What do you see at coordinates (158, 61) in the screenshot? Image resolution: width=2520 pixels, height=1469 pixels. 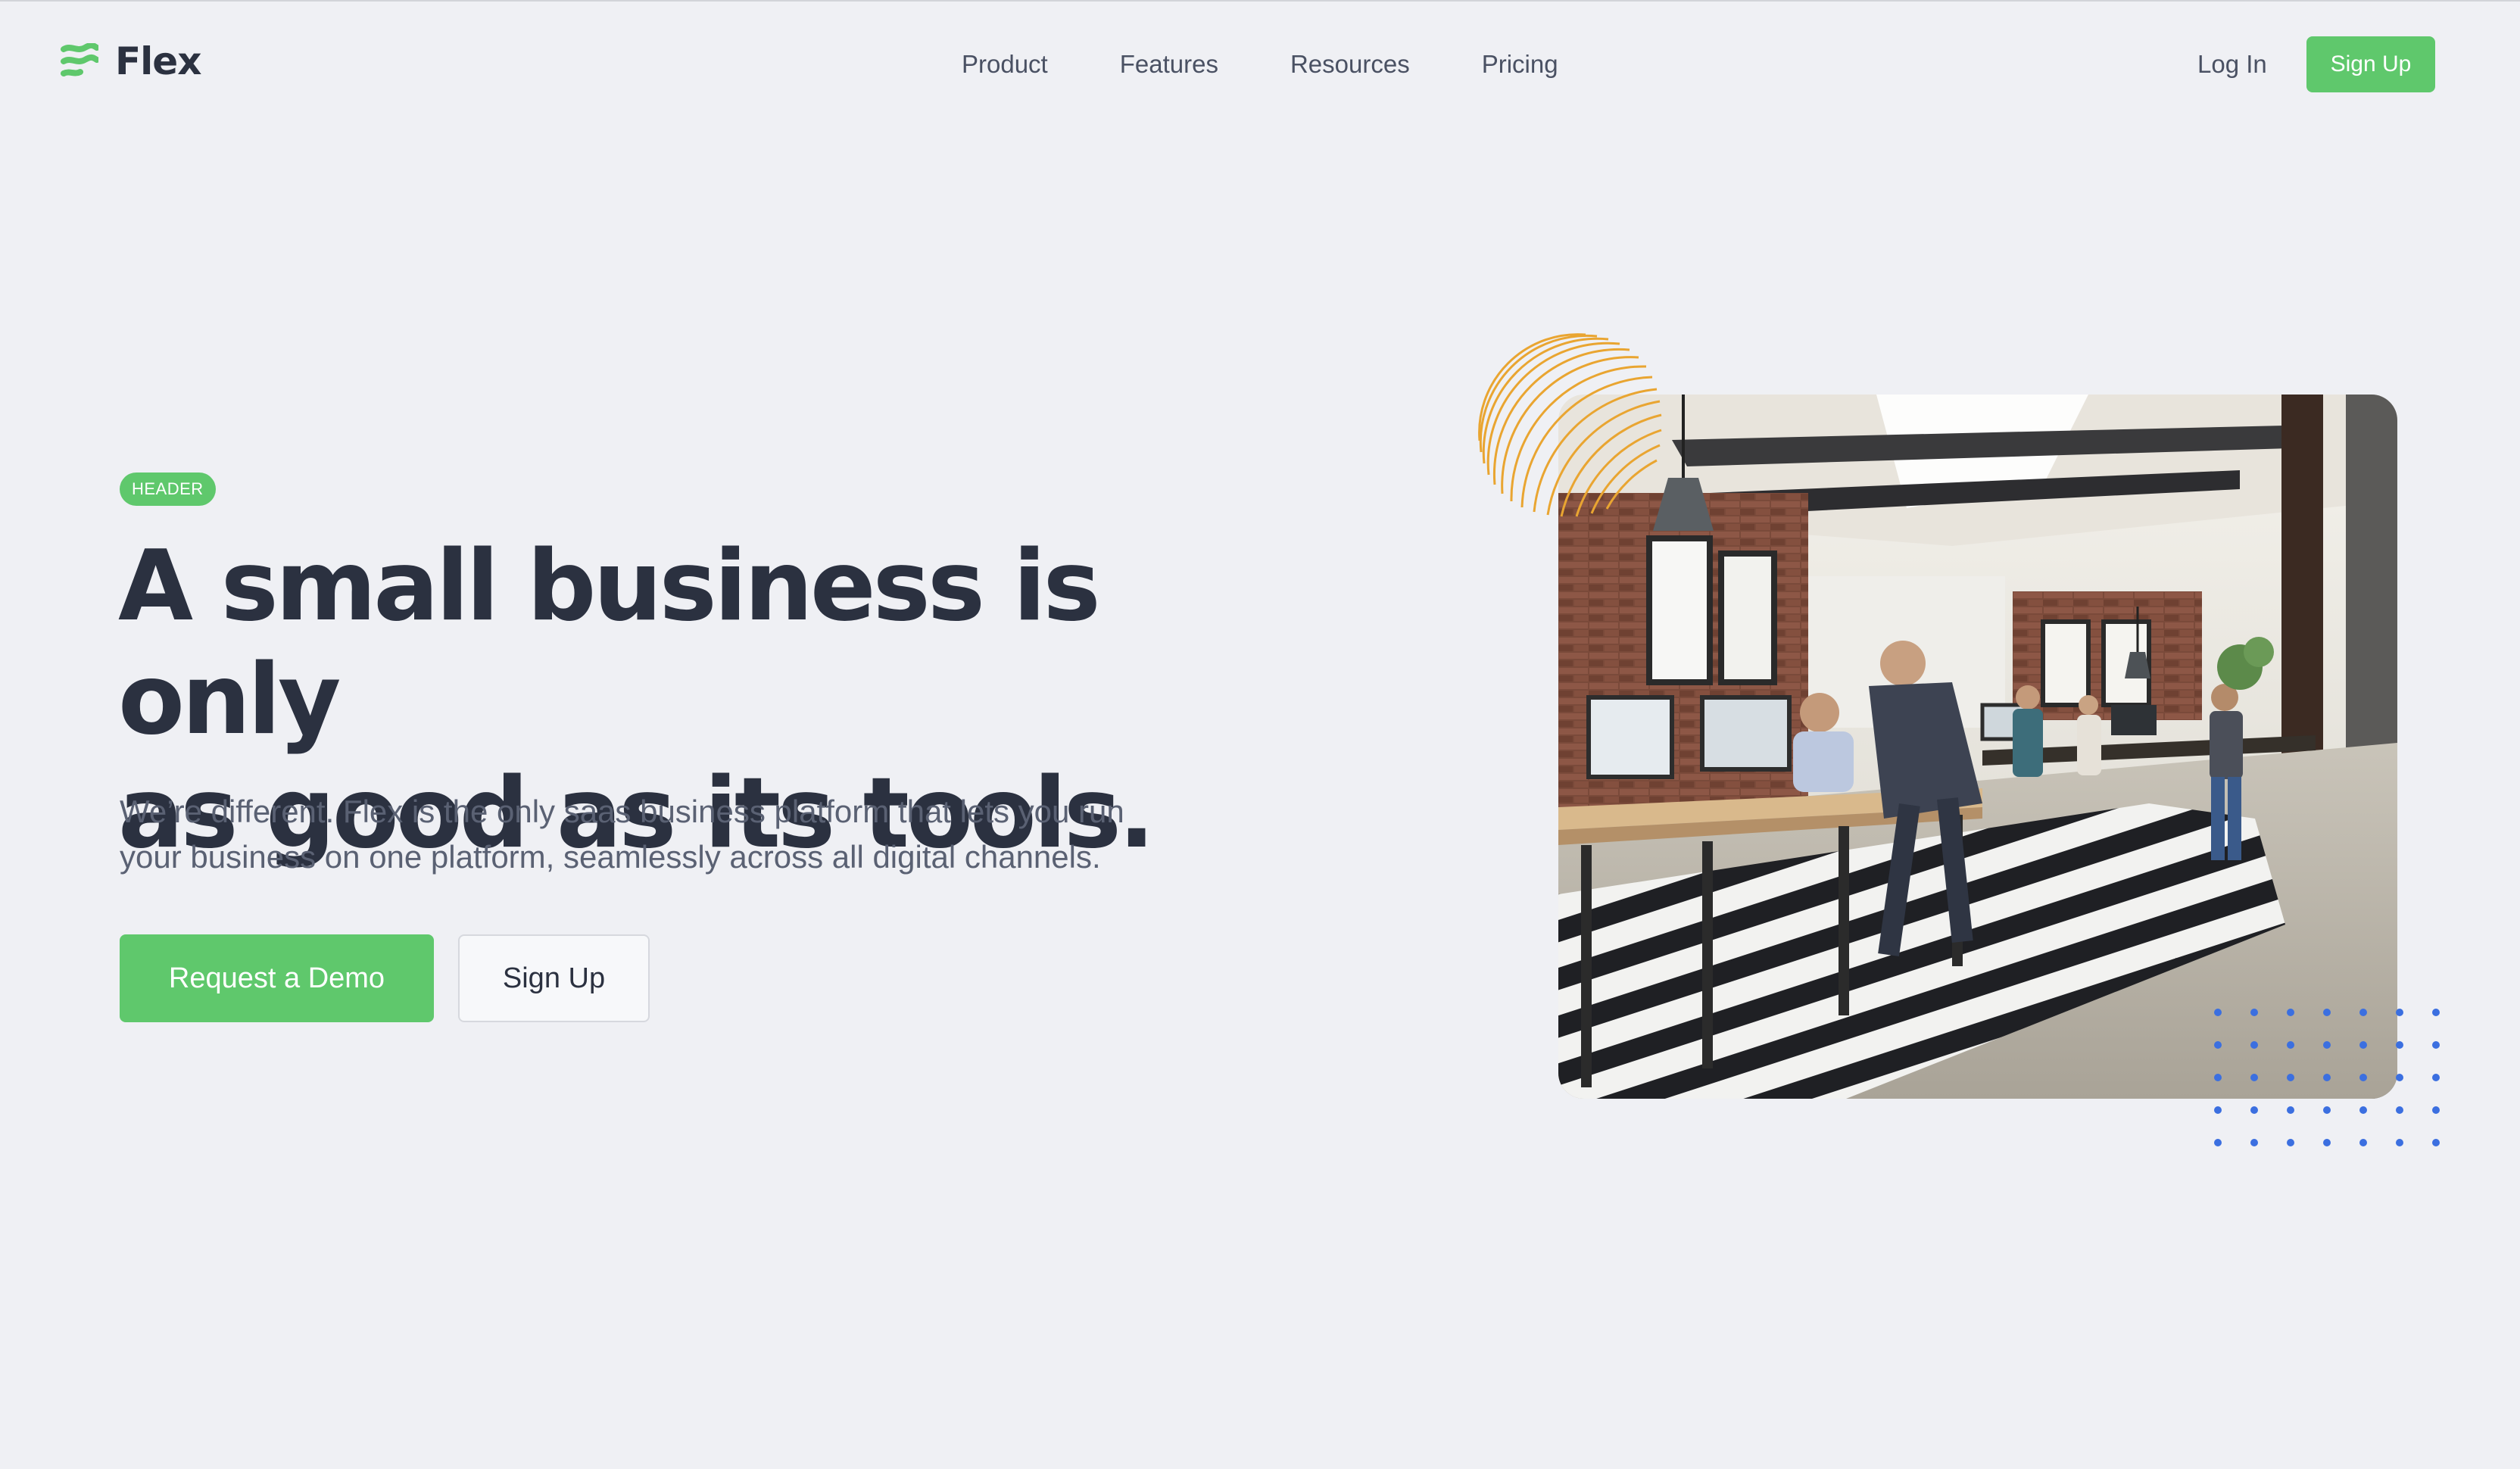 I see `brand-name: Flex` at bounding box center [158, 61].